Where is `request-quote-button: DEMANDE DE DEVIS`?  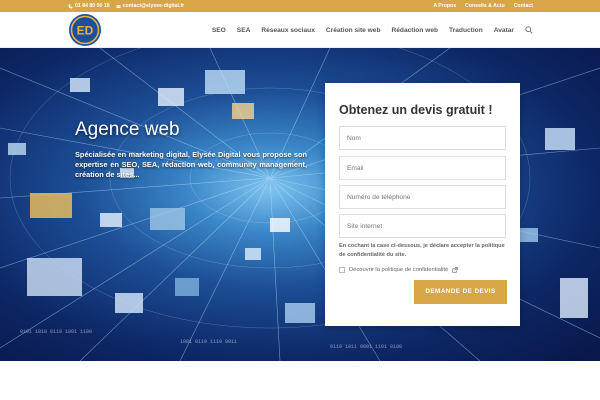
request-quote-button: DEMANDE DE DEVIS is located at coordinates (460, 292).